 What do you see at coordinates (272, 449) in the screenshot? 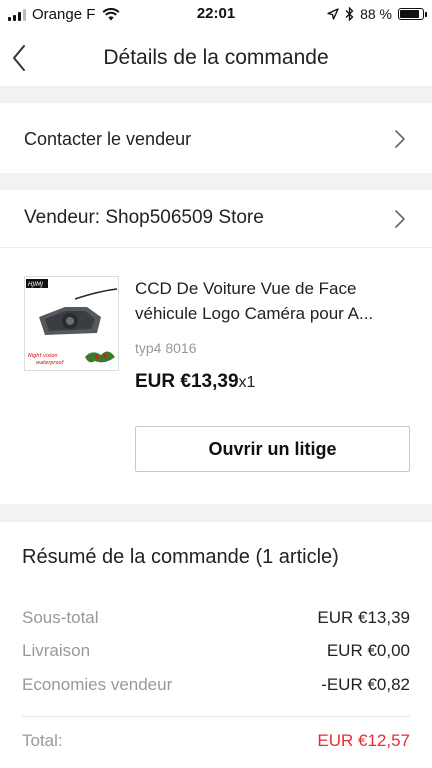
I see `open-dispute-button: Ouvrir un litige` at bounding box center [272, 449].